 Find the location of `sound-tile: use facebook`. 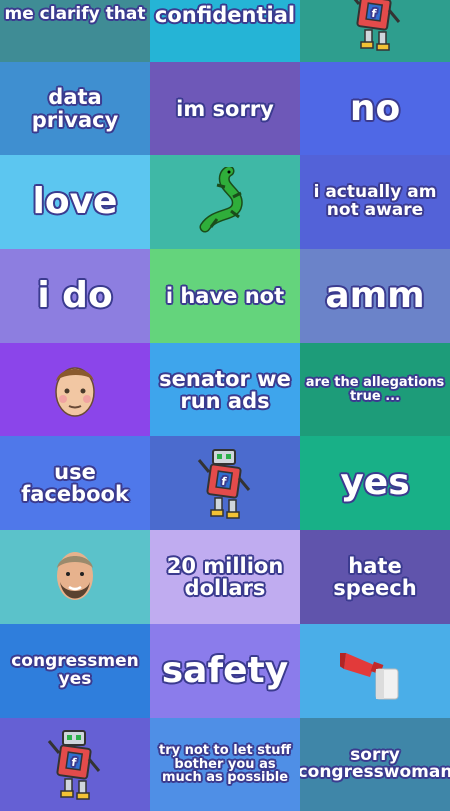

sound-tile: use facebook is located at coordinates (75, 483).